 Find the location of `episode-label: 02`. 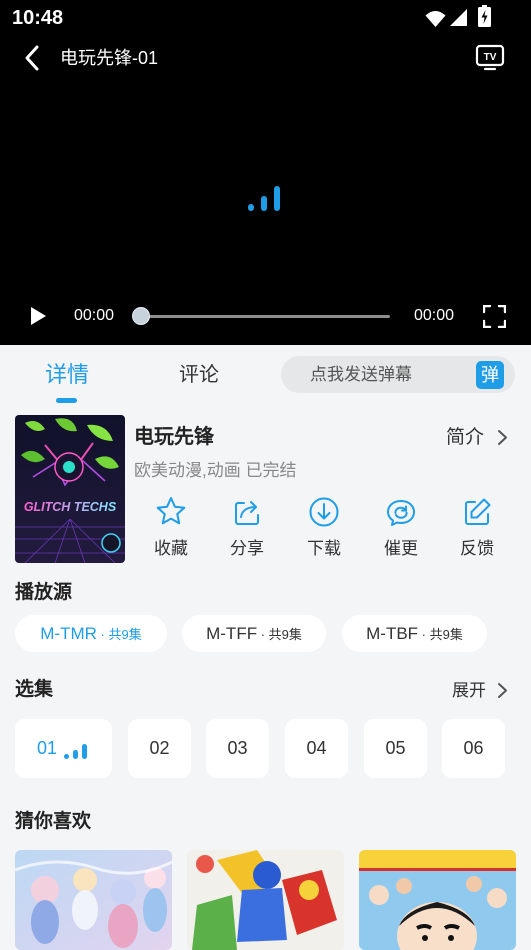

episode-label: 02 is located at coordinates (159, 748).